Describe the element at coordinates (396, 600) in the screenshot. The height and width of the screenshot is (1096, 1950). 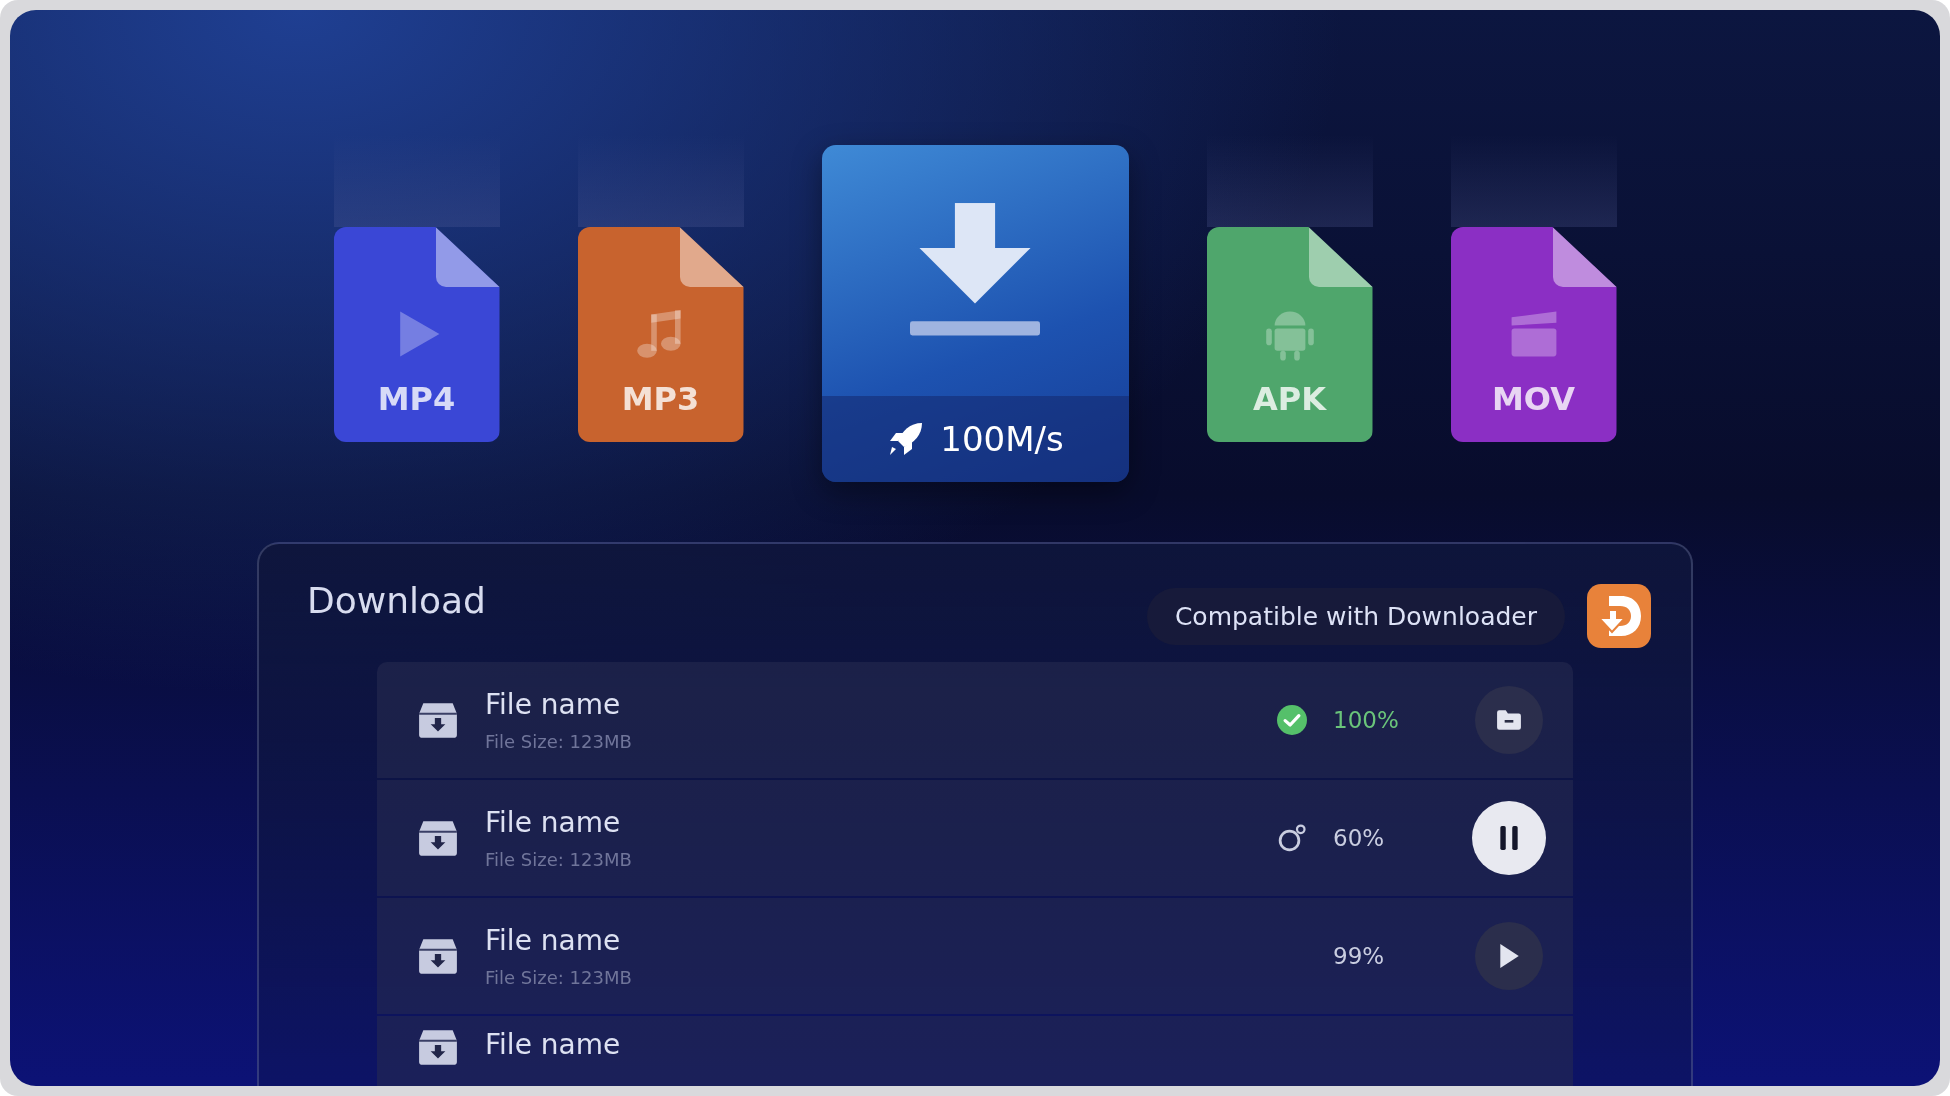
I see `panel-title: Download` at that location.